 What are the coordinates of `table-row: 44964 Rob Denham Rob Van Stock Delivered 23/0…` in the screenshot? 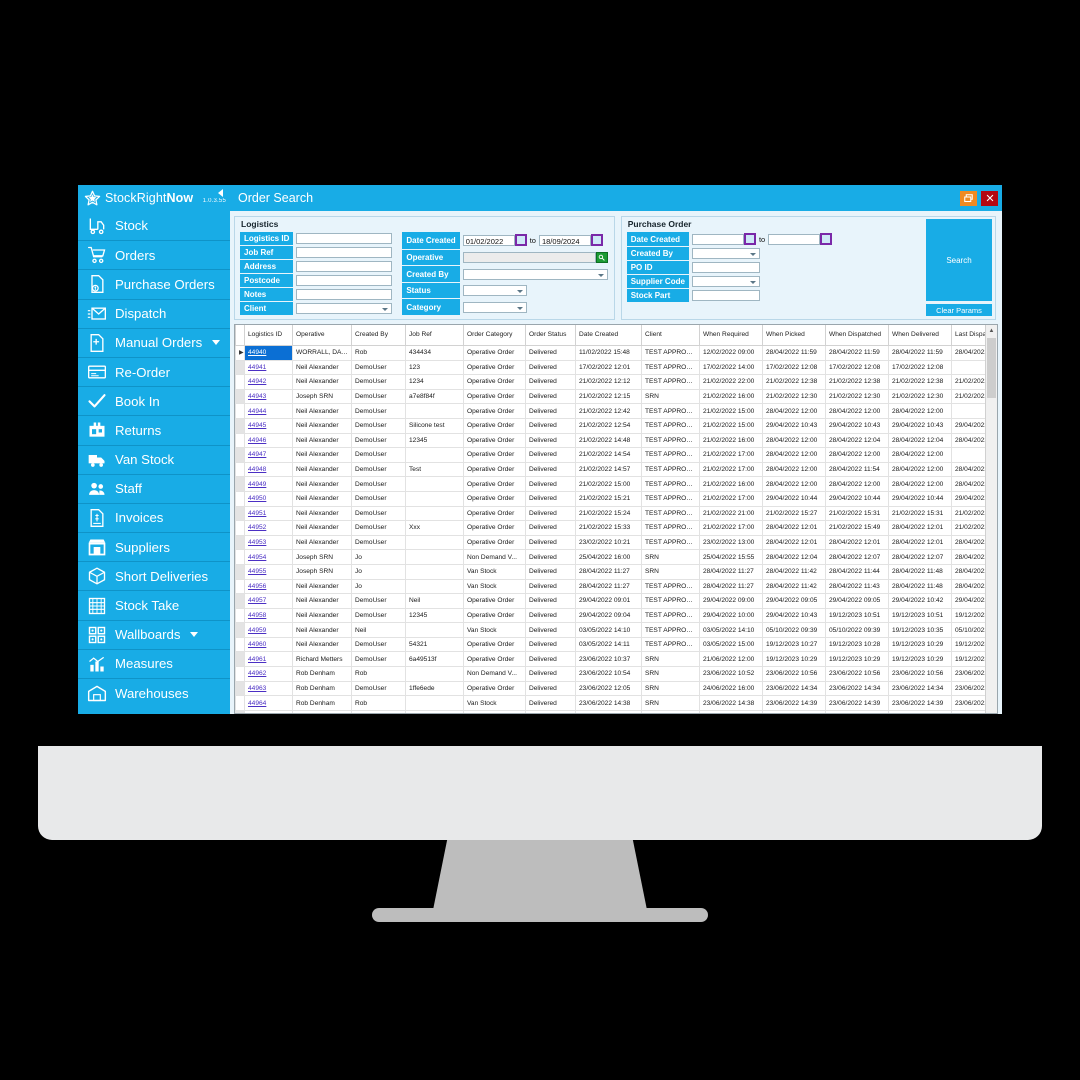 It's located at (610, 703).